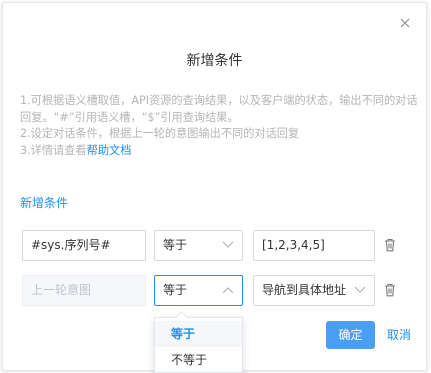 The width and height of the screenshot is (431, 373). I want to click on tip-line-3: 3.详情请查看帮助文档, so click(219, 151).